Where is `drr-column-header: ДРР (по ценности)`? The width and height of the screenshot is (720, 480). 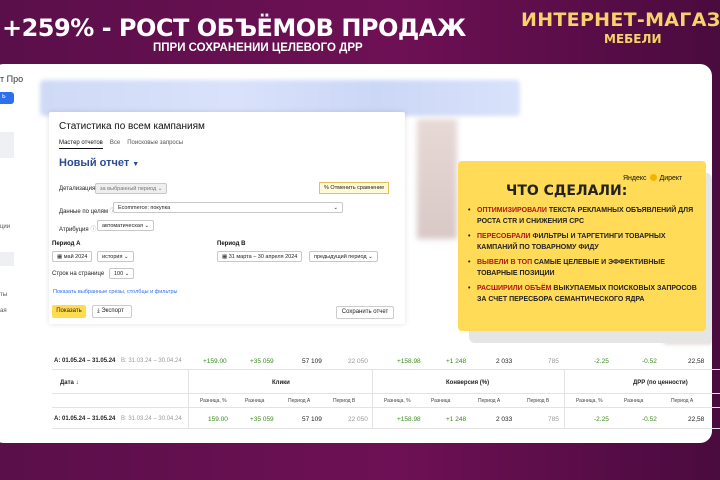 drr-column-header: ДРР (по ценности) is located at coordinates (660, 383).